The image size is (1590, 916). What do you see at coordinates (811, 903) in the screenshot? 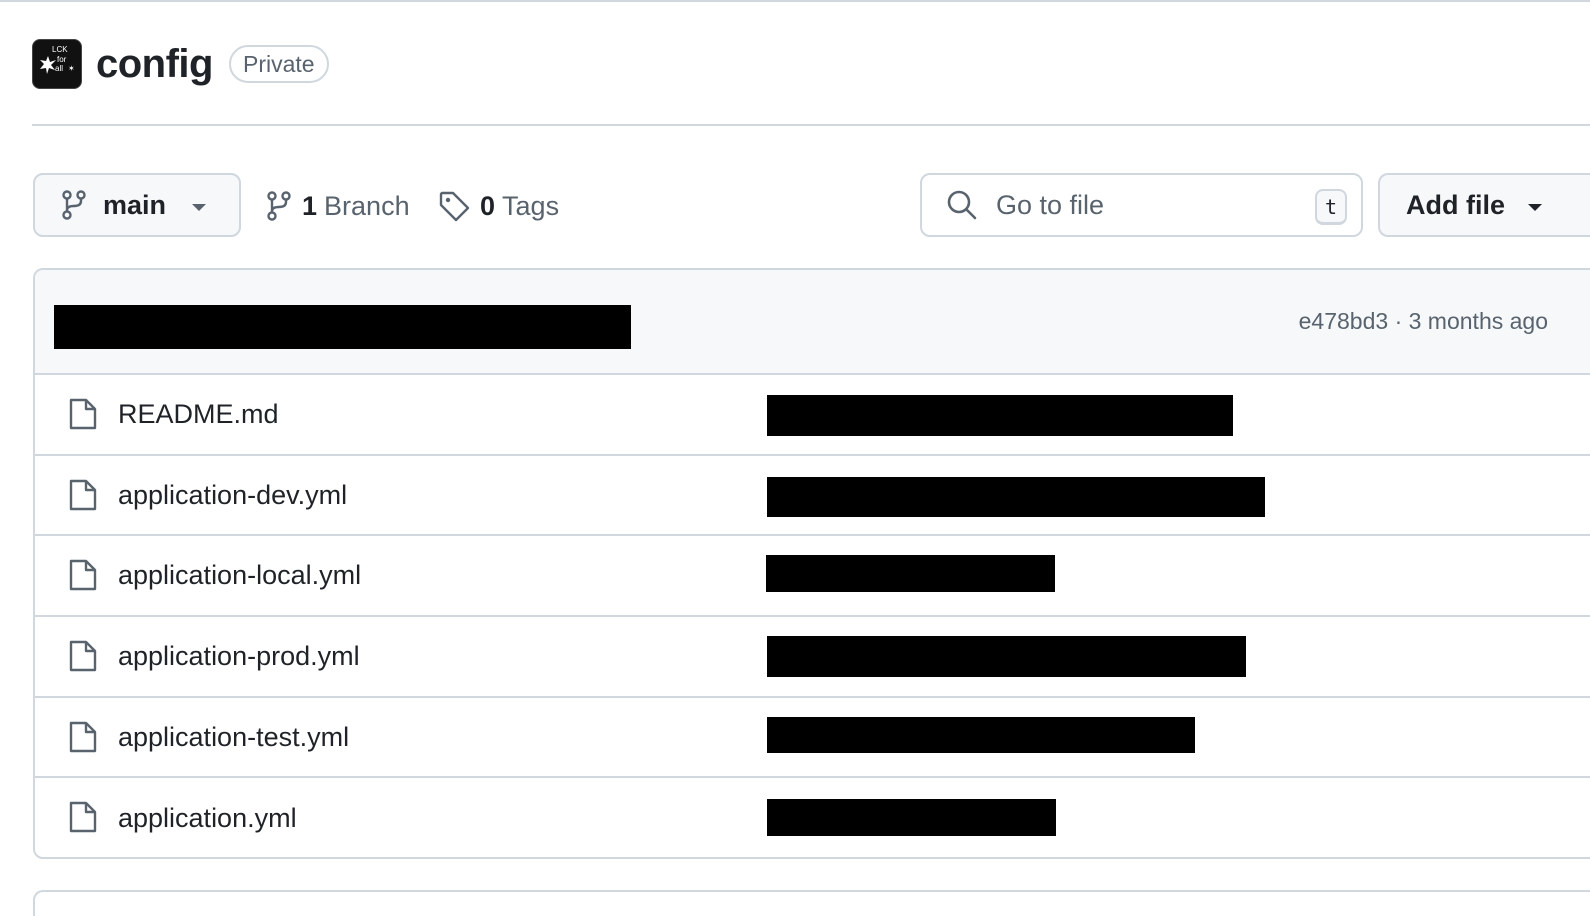
I see `readme-panel` at bounding box center [811, 903].